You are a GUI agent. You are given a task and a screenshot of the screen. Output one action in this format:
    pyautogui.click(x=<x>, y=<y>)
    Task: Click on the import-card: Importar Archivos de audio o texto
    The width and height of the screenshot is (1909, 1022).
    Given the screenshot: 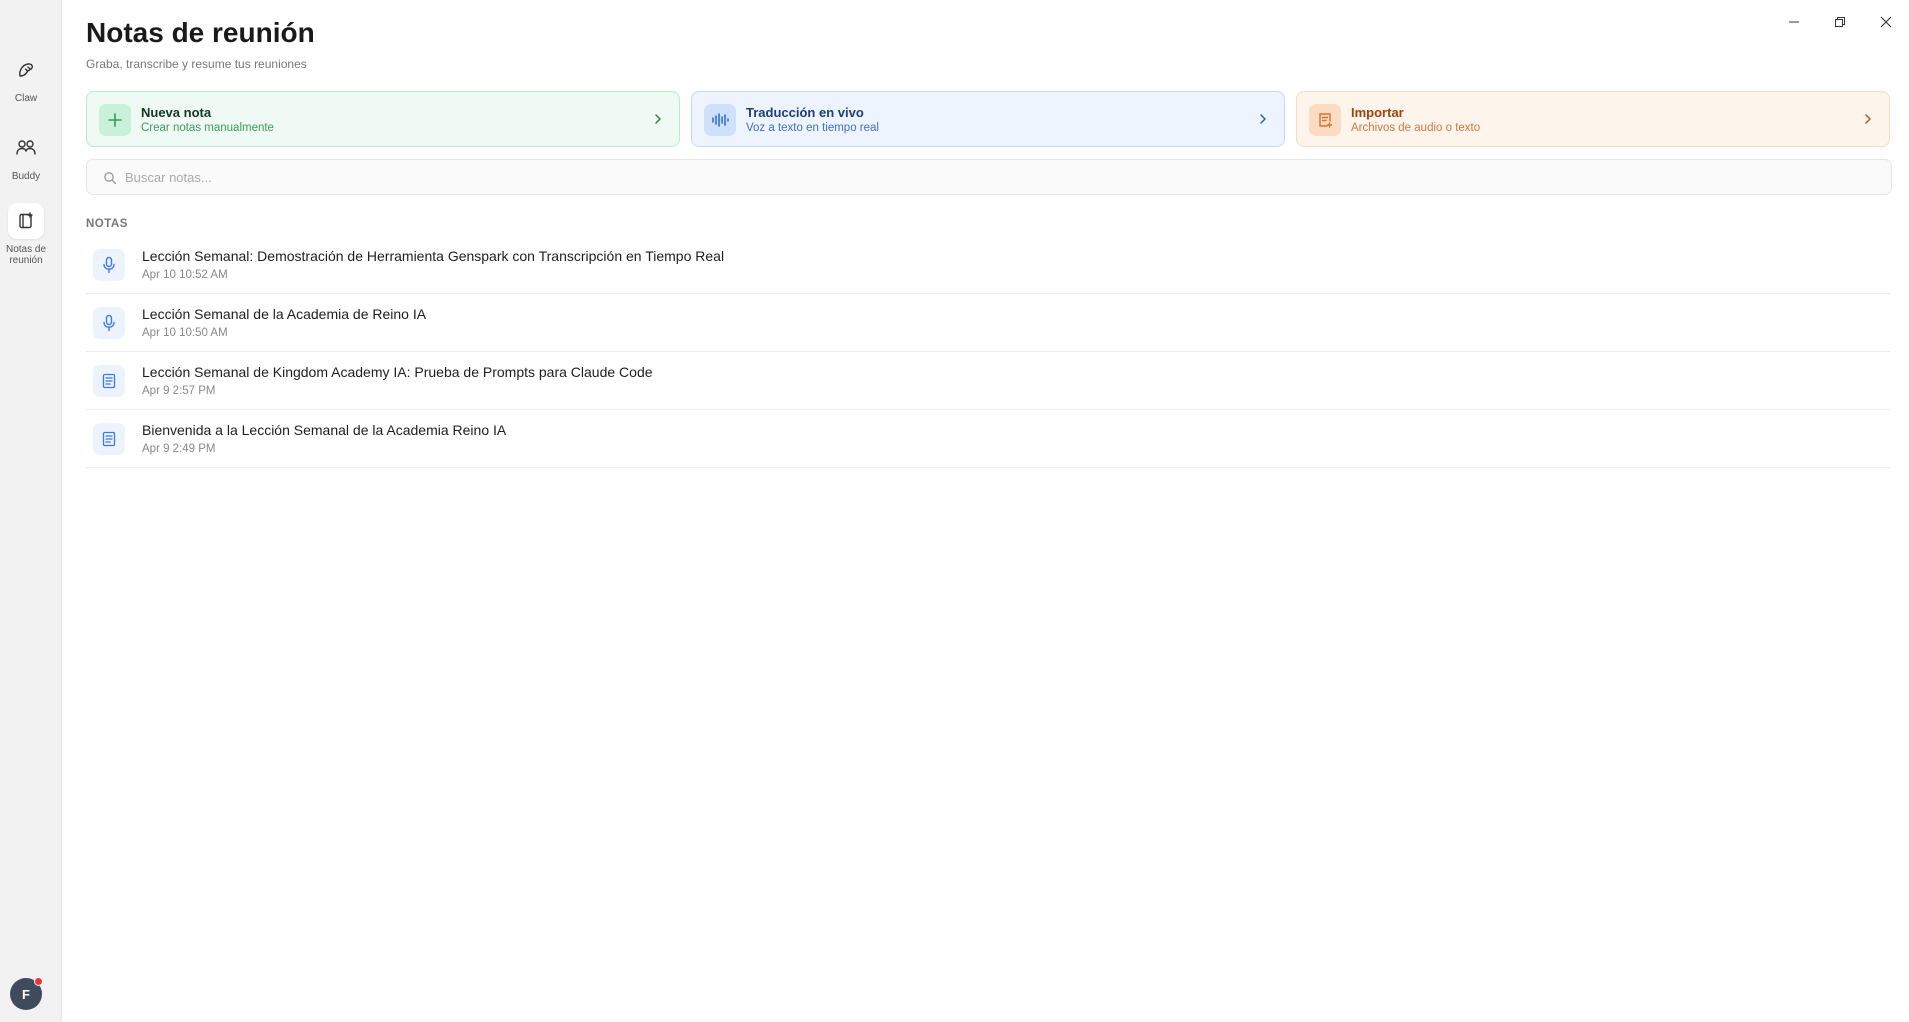 What is the action you would take?
    pyautogui.click(x=1593, y=119)
    